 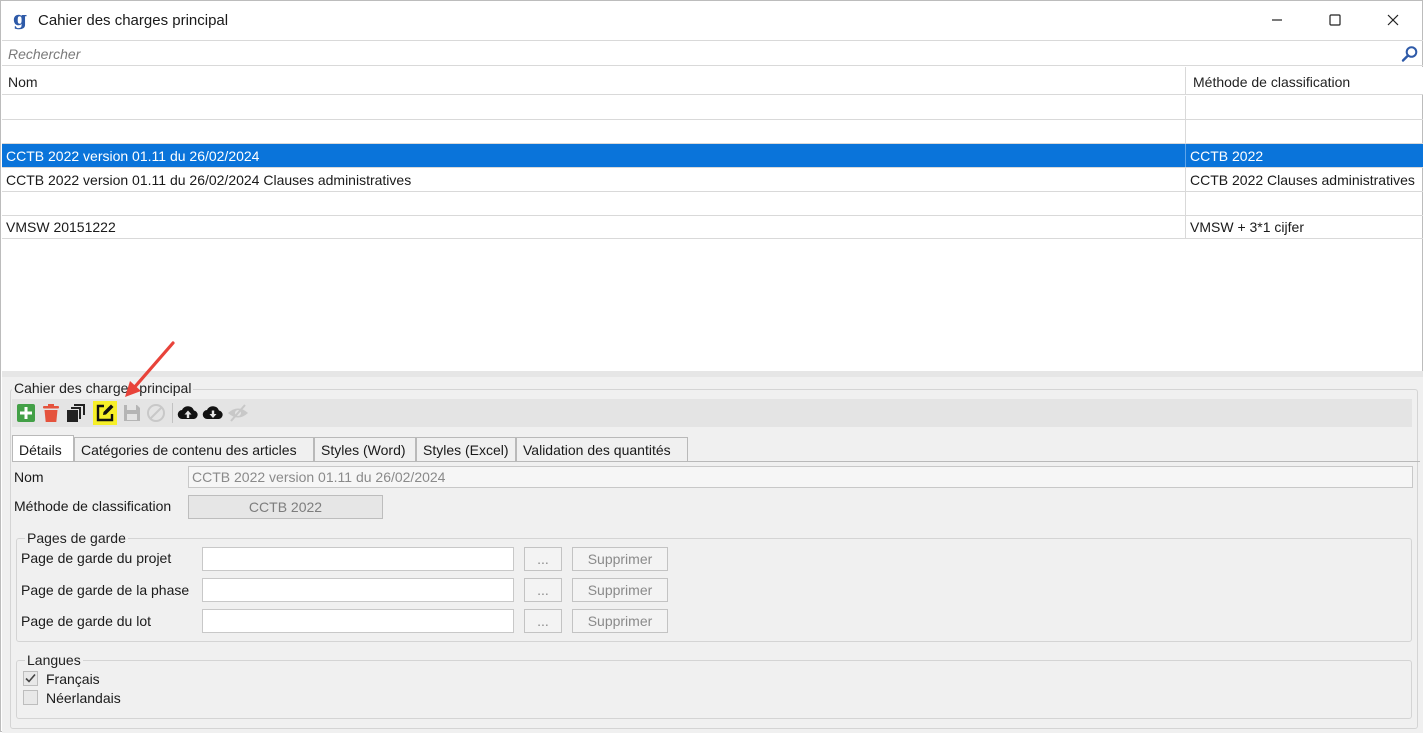 I want to click on french-label: Français, so click(x=73, y=679).